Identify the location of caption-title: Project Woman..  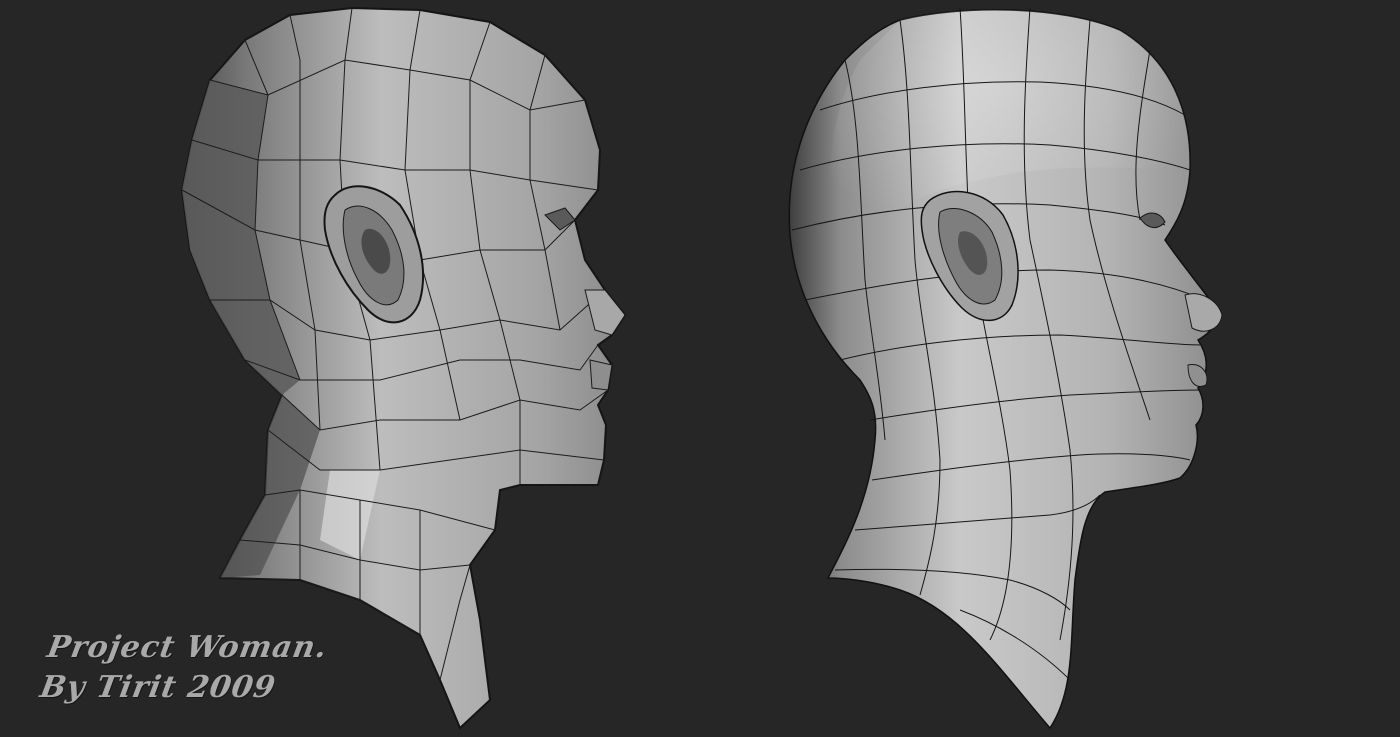
(187, 647).